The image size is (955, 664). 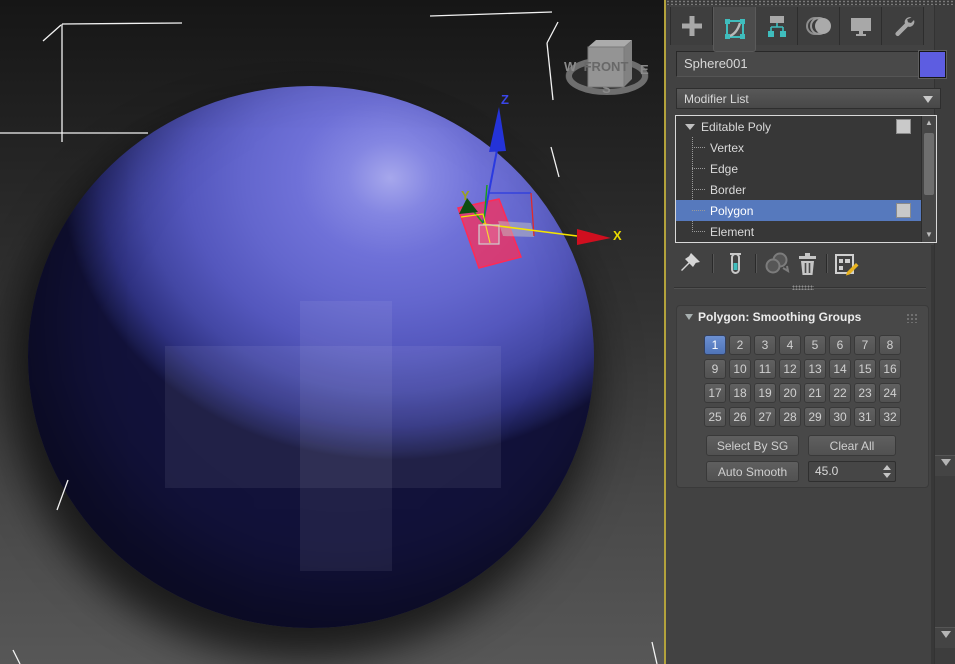 I want to click on tab-motion, so click(x=819, y=26).